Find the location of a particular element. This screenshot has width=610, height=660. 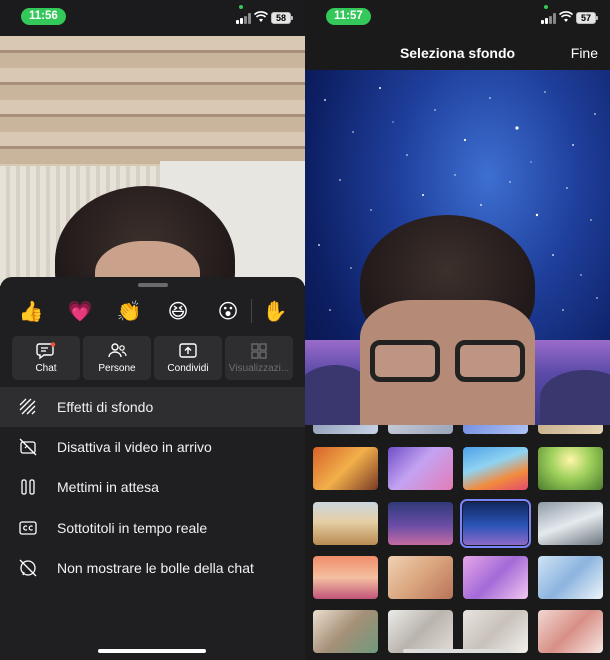

share-button: Condividi is located at coordinates (188, 358).